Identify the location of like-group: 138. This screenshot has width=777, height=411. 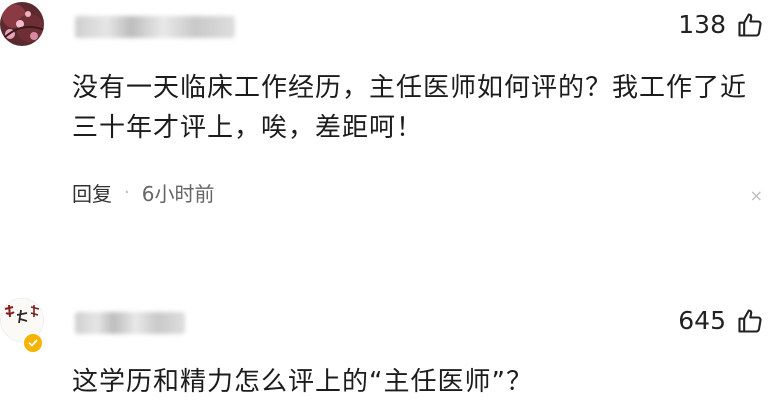
(721, 24).